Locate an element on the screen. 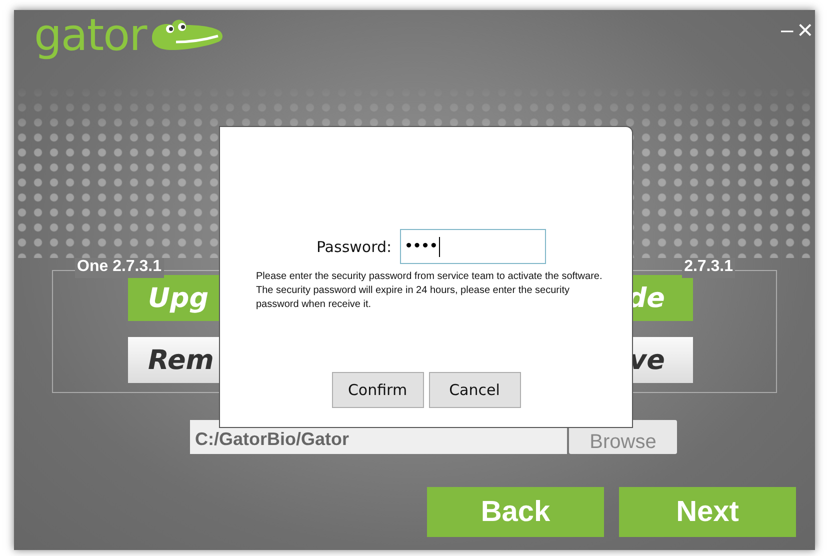  password-label: Password: is located at coordinates (354, 247).